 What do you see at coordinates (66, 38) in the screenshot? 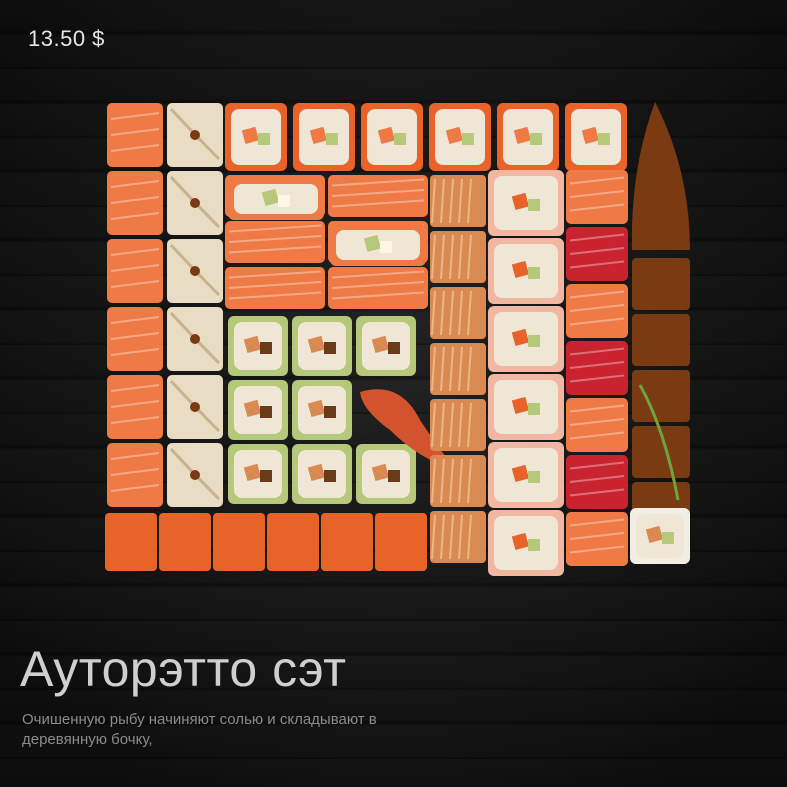
I see `price-label: 13.50 $` at bounding box center [66, 38].